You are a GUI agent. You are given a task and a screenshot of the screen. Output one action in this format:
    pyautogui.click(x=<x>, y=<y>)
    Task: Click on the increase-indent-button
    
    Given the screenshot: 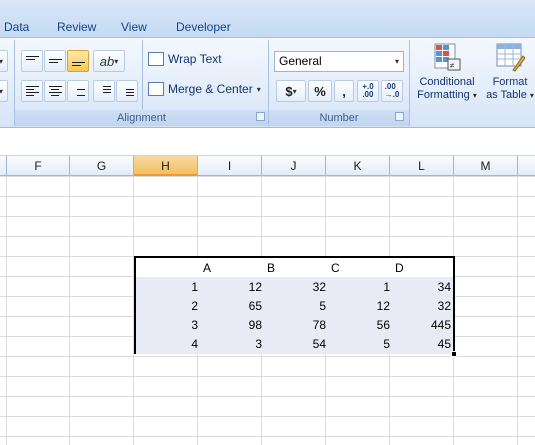 What is the action you would take?
    pyautogui.click(x=127, y=91)
    